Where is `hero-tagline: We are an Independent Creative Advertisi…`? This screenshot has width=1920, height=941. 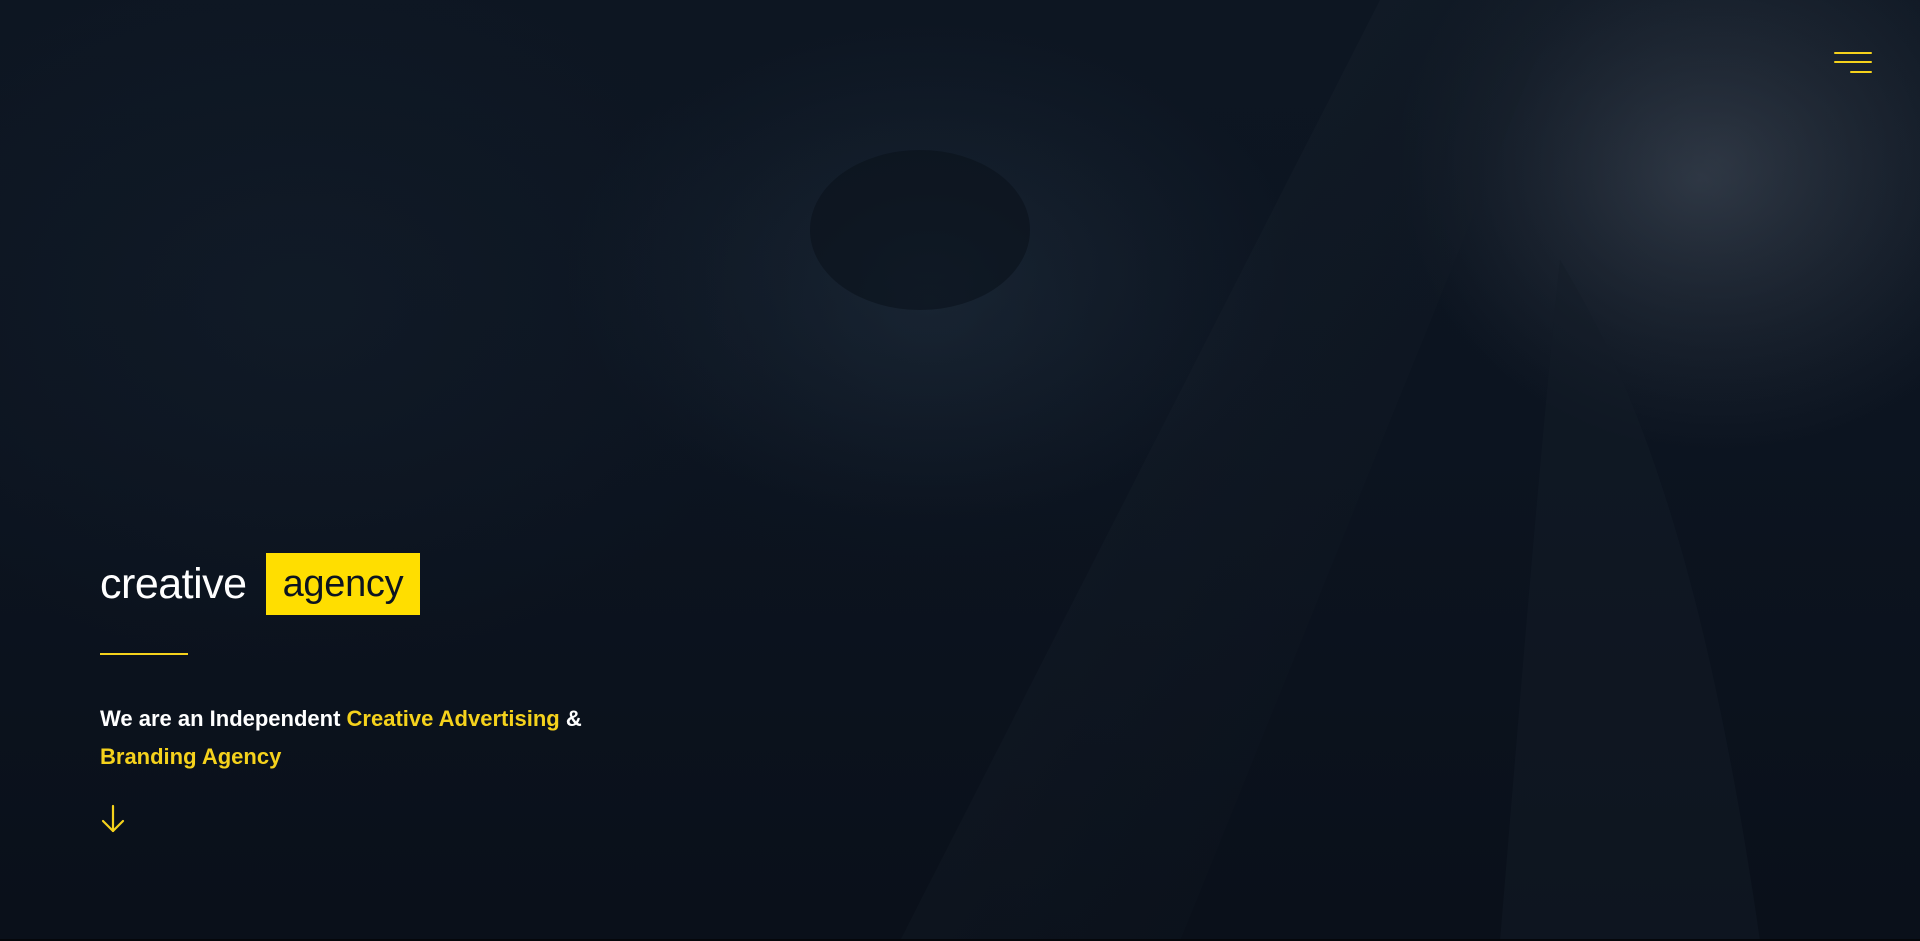 hero-tagline: We are an Independent Creative Advertisi… is located at coordinates (380, 738).